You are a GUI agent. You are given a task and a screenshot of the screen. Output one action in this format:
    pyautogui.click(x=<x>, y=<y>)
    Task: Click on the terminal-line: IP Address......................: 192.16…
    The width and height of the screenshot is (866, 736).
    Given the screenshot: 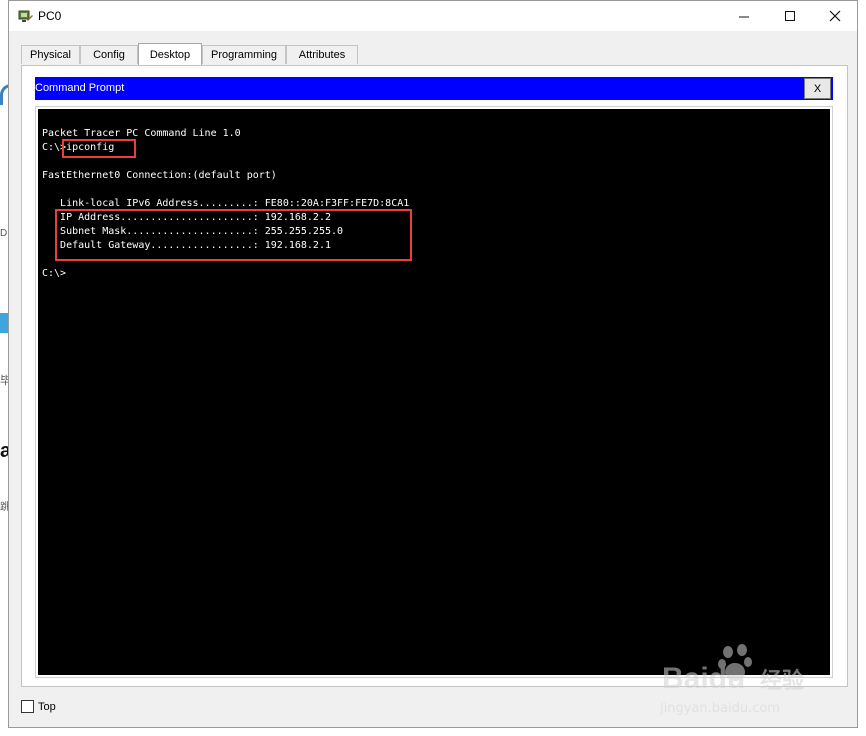 What is the action you would take?
    pyautogui.click(x=186, y=217)
    